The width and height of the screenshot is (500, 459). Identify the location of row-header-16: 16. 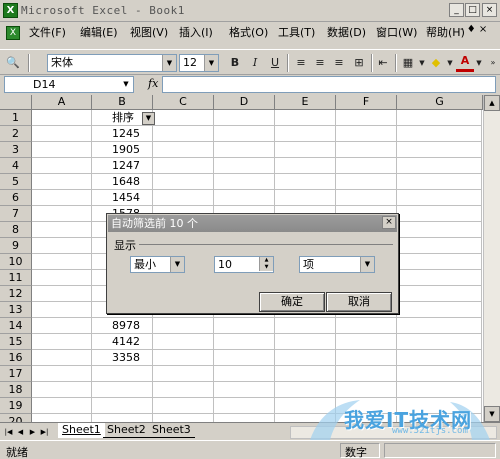
(16, 358).